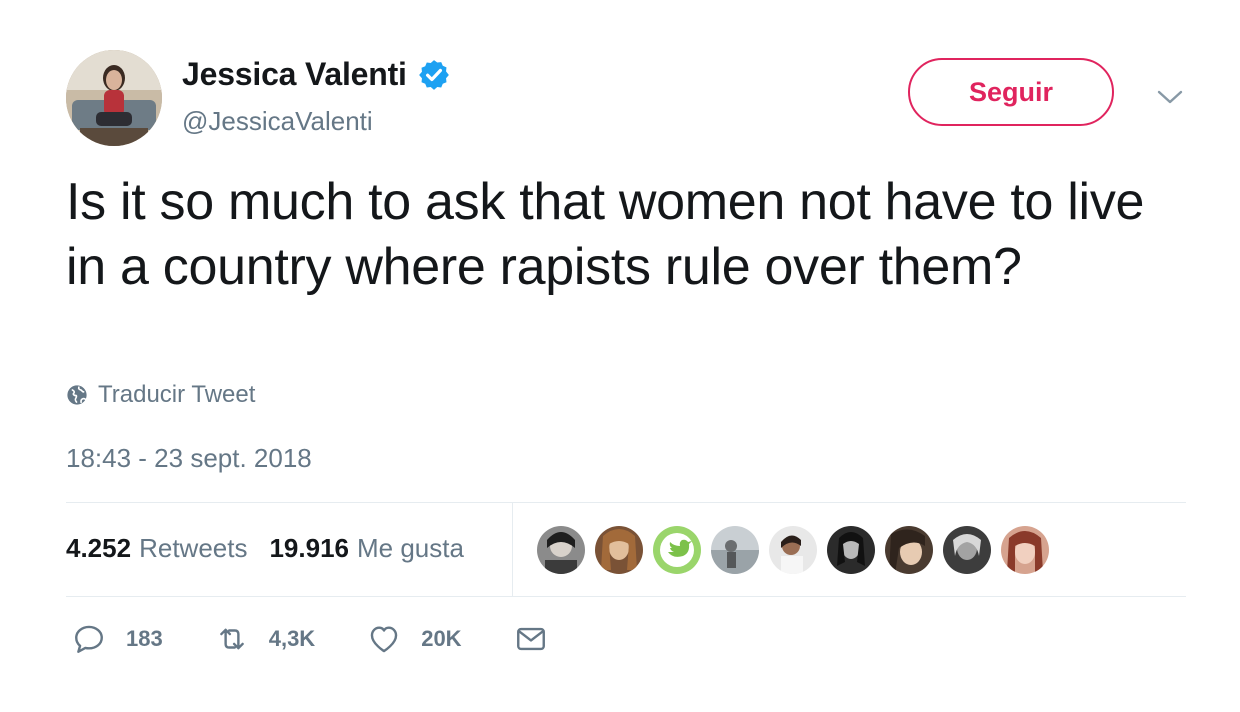 The width and height of the screenshot is (1240, 712). What do you see at coordinates (144, 638) in the screenshot?
I see `reply-count: 183` at bounding box center [144, 638].